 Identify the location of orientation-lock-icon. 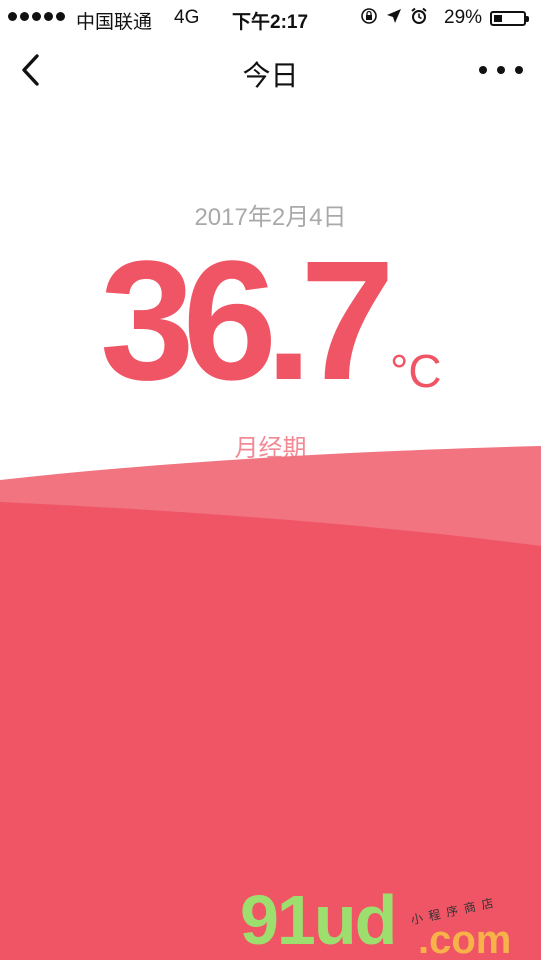
(369, 18).